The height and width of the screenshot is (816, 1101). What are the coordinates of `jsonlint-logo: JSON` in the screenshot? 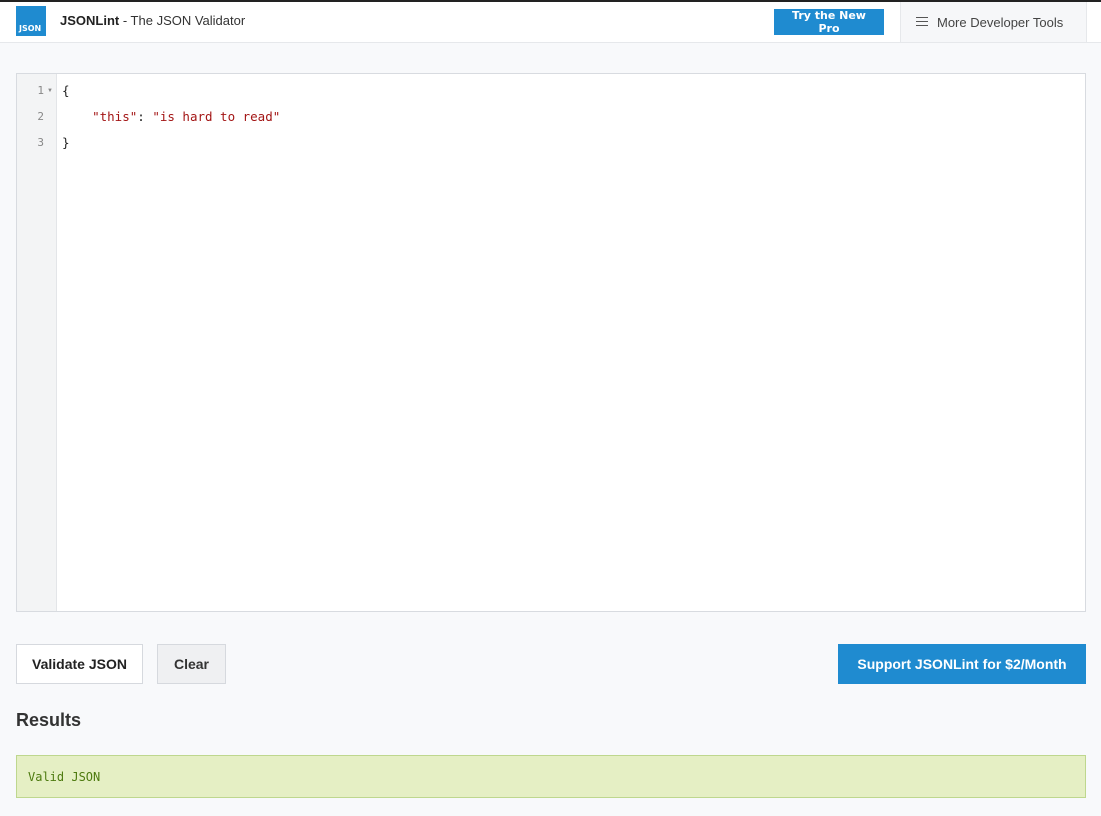 It's located at (31, 21).